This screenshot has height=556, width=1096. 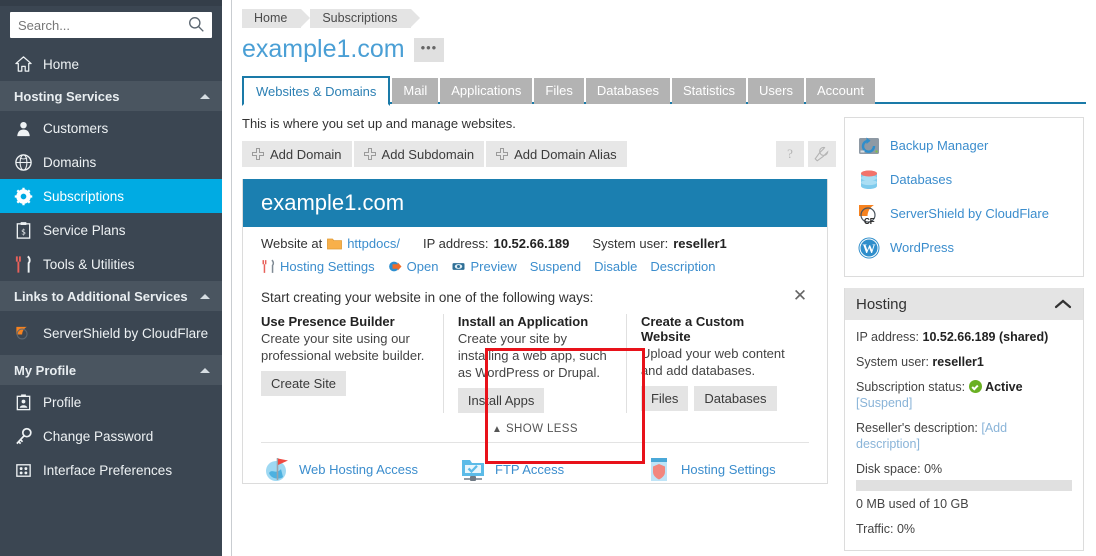 I want to click on site-card-header: example1.com, so click(x=535, y=203).